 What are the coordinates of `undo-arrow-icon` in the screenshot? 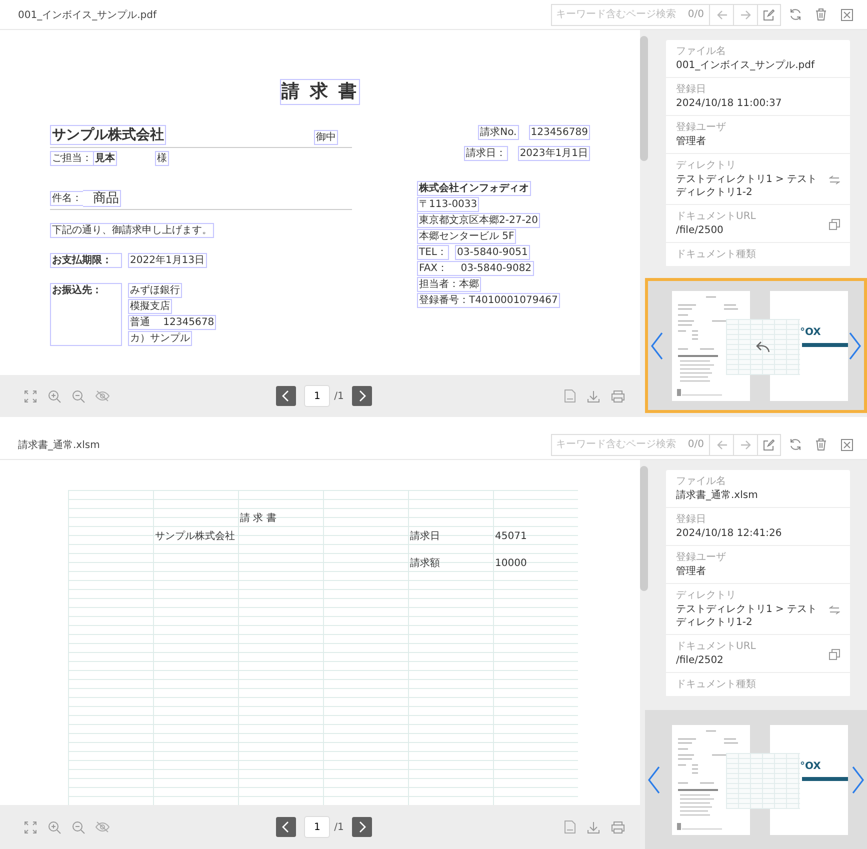 It's located at (763, 346).